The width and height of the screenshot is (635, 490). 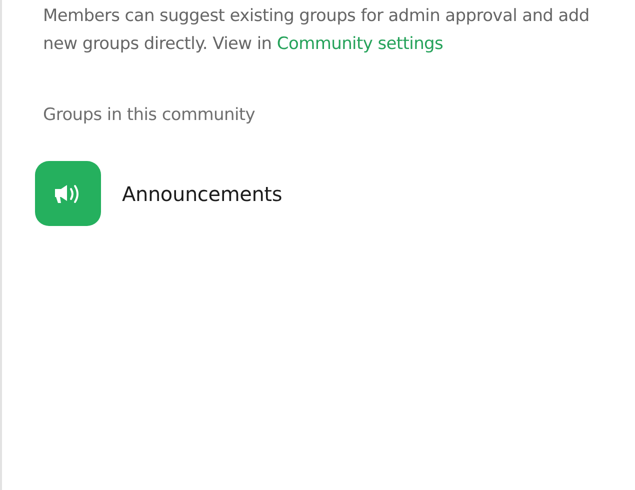 I want to click on group-name: Announcements, so click(x=202, y=194).